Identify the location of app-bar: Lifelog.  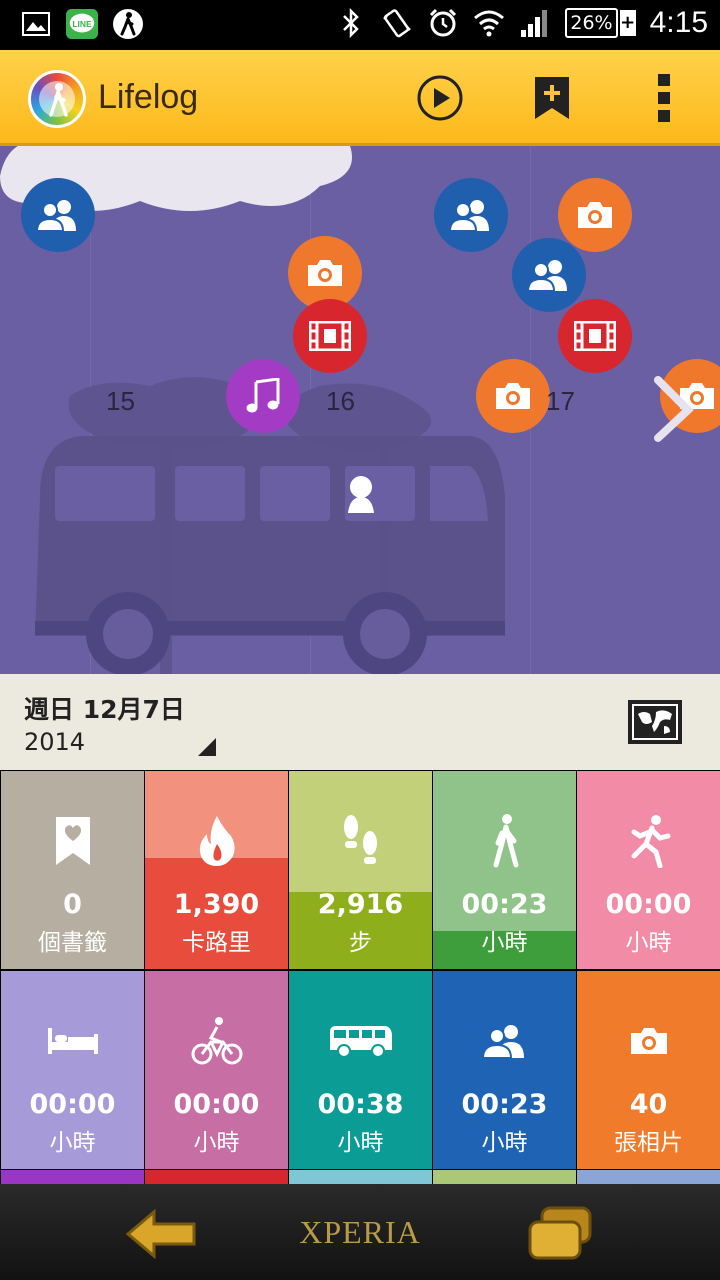
(360, 98).